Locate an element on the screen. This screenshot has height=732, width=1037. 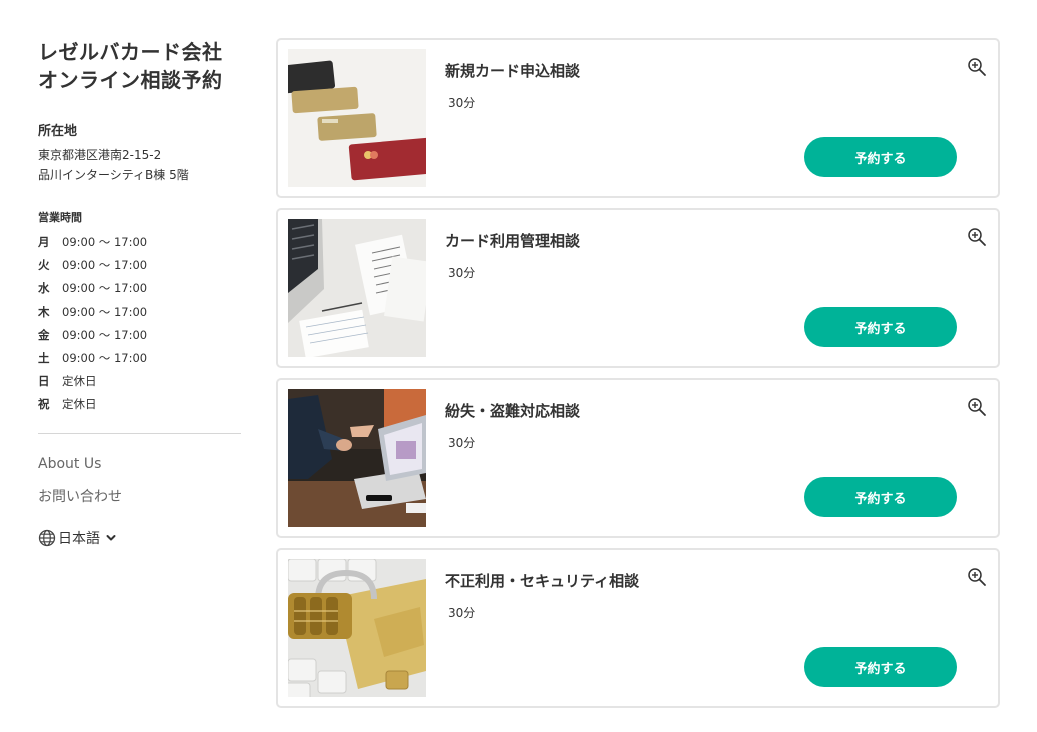
address: 東京都港区港南2-15-2 品川インターシティB棟 5階 is located at coordinates (139, 165).